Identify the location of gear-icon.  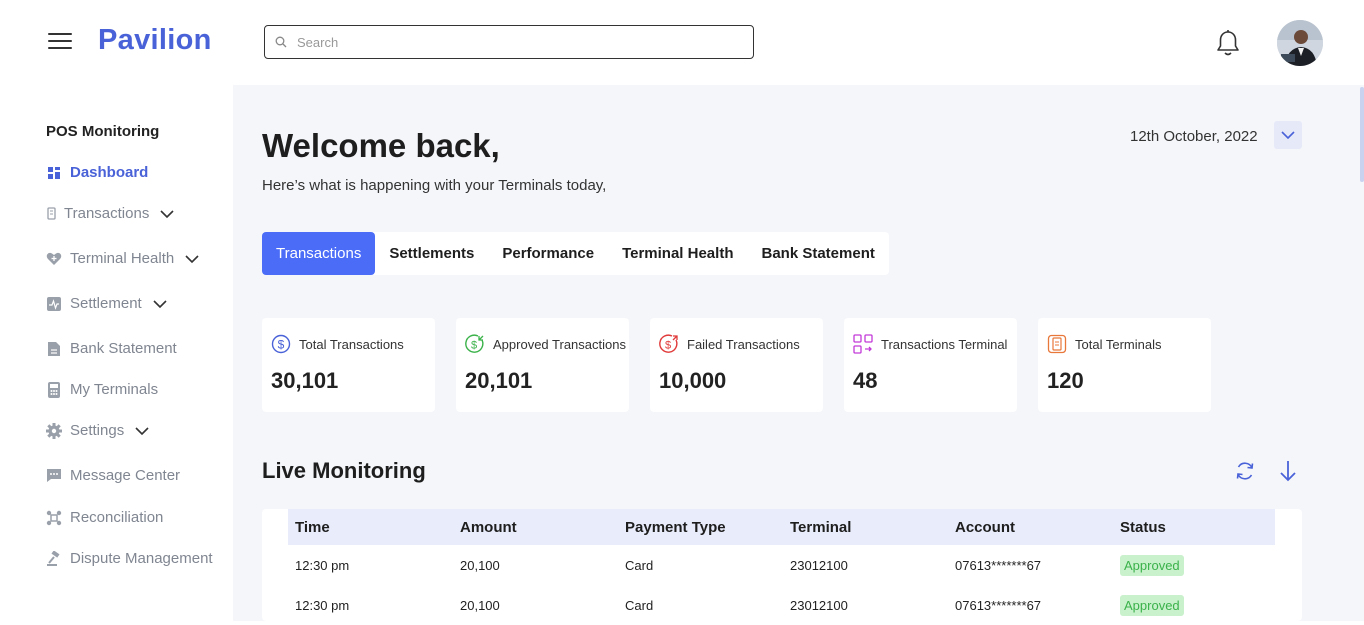
(54, 430).